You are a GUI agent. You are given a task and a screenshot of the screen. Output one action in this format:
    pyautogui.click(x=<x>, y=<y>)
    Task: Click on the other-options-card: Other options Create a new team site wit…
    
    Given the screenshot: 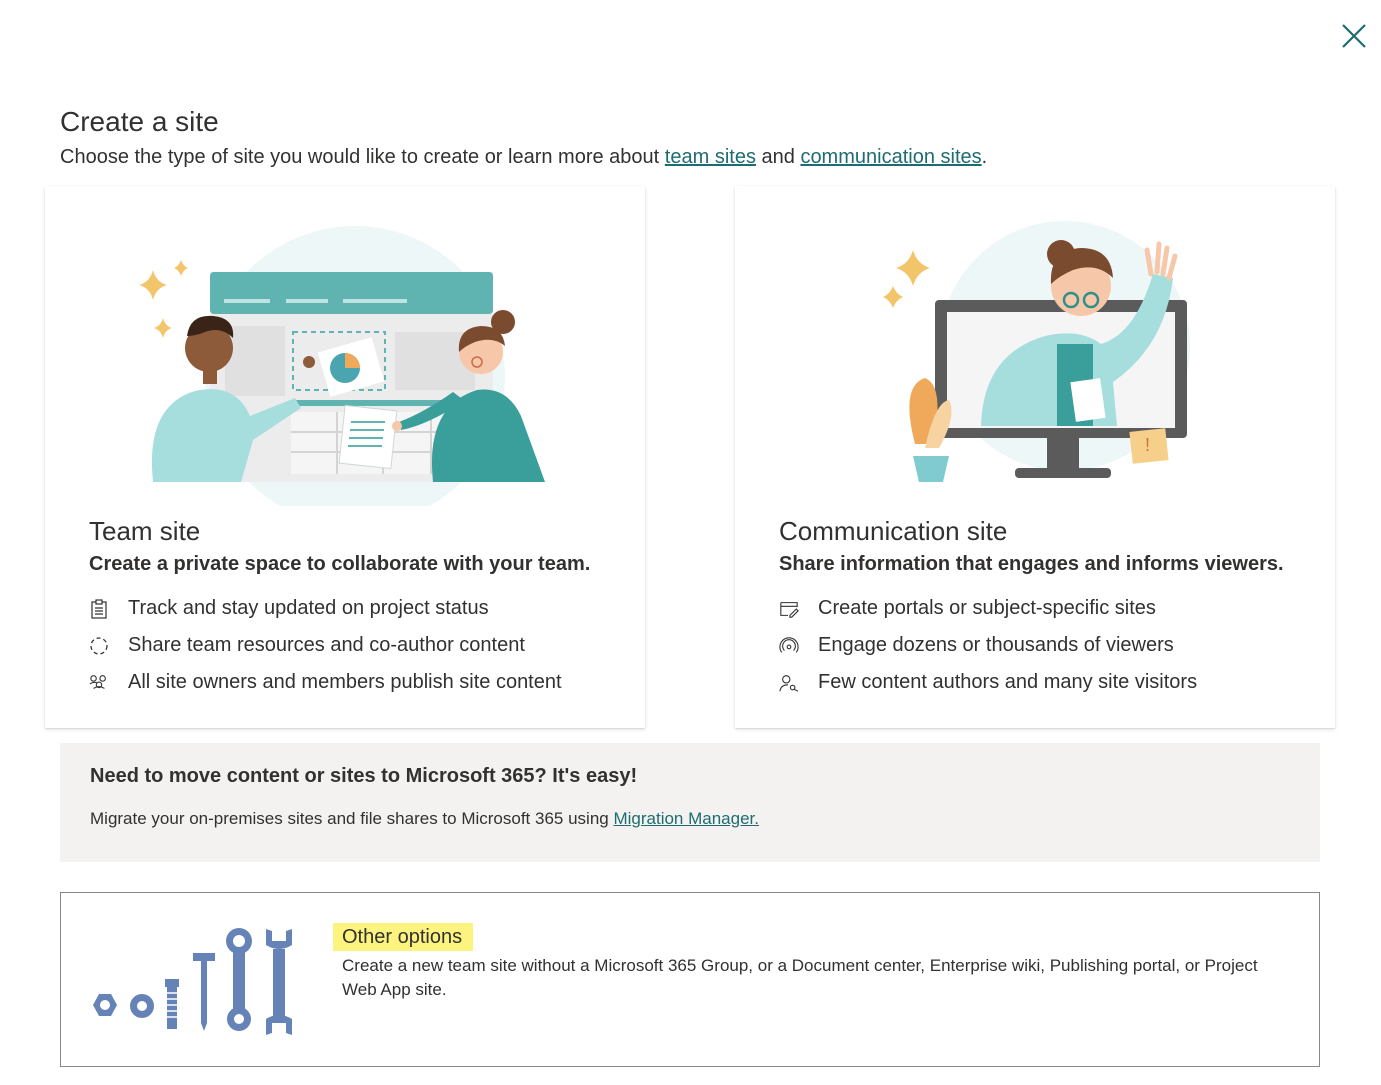 What is the action you would take?
    pyautogui.click(x=690, y=979)
    